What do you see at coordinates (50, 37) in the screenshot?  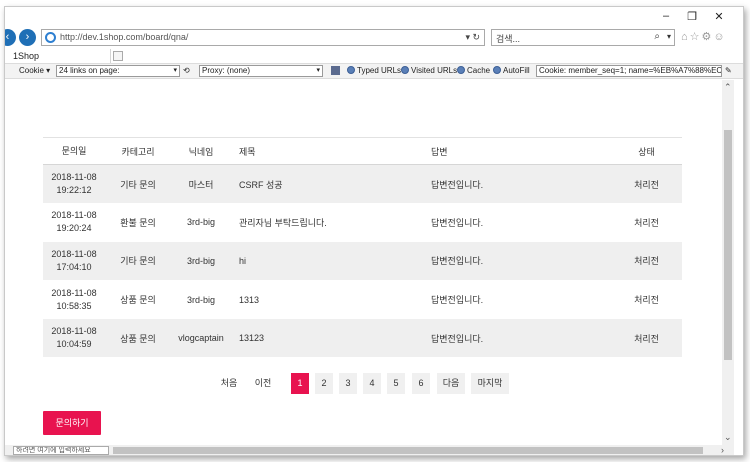 I see `ie-page-icon` at bounding box center [50, 37].